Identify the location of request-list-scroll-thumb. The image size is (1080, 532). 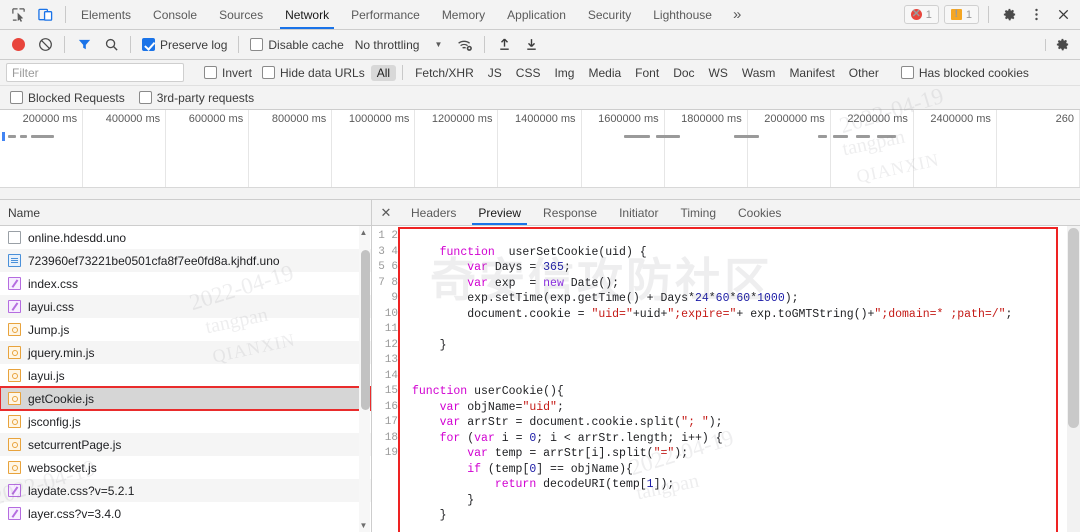
(365, 330).